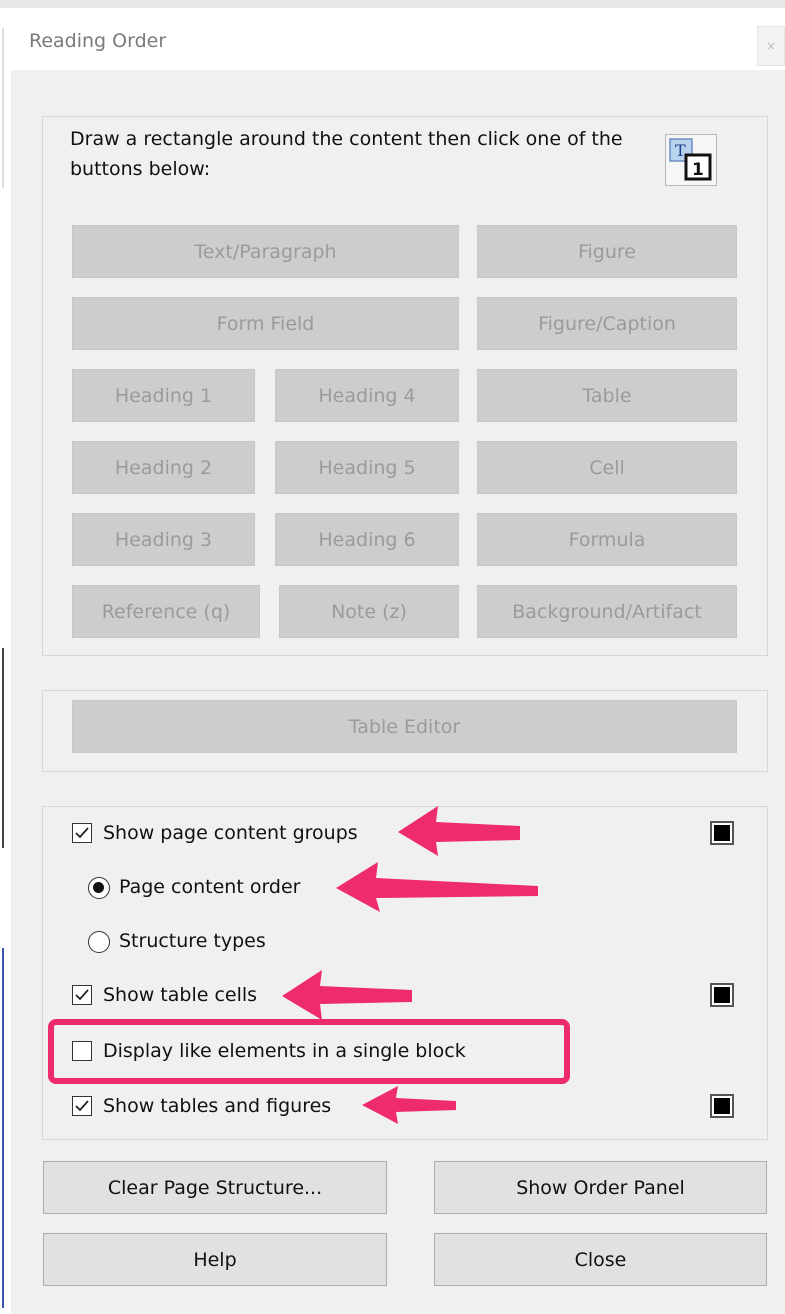 Image resolution: width=785 pixels, height=1314 pixels. What do you see at coordinates (265, 323) in the screenshot?
I see `form-field-button: Form Field` at bounding box center [265, 323].